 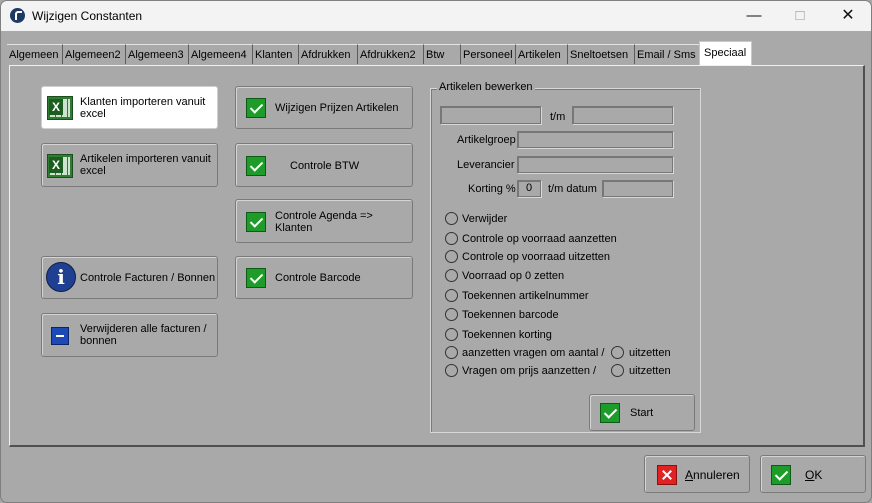 What do you see at coordinates (451, 314) in the screenshot?
I see `radio-assign-barcode` at bounding box center [451, 314].